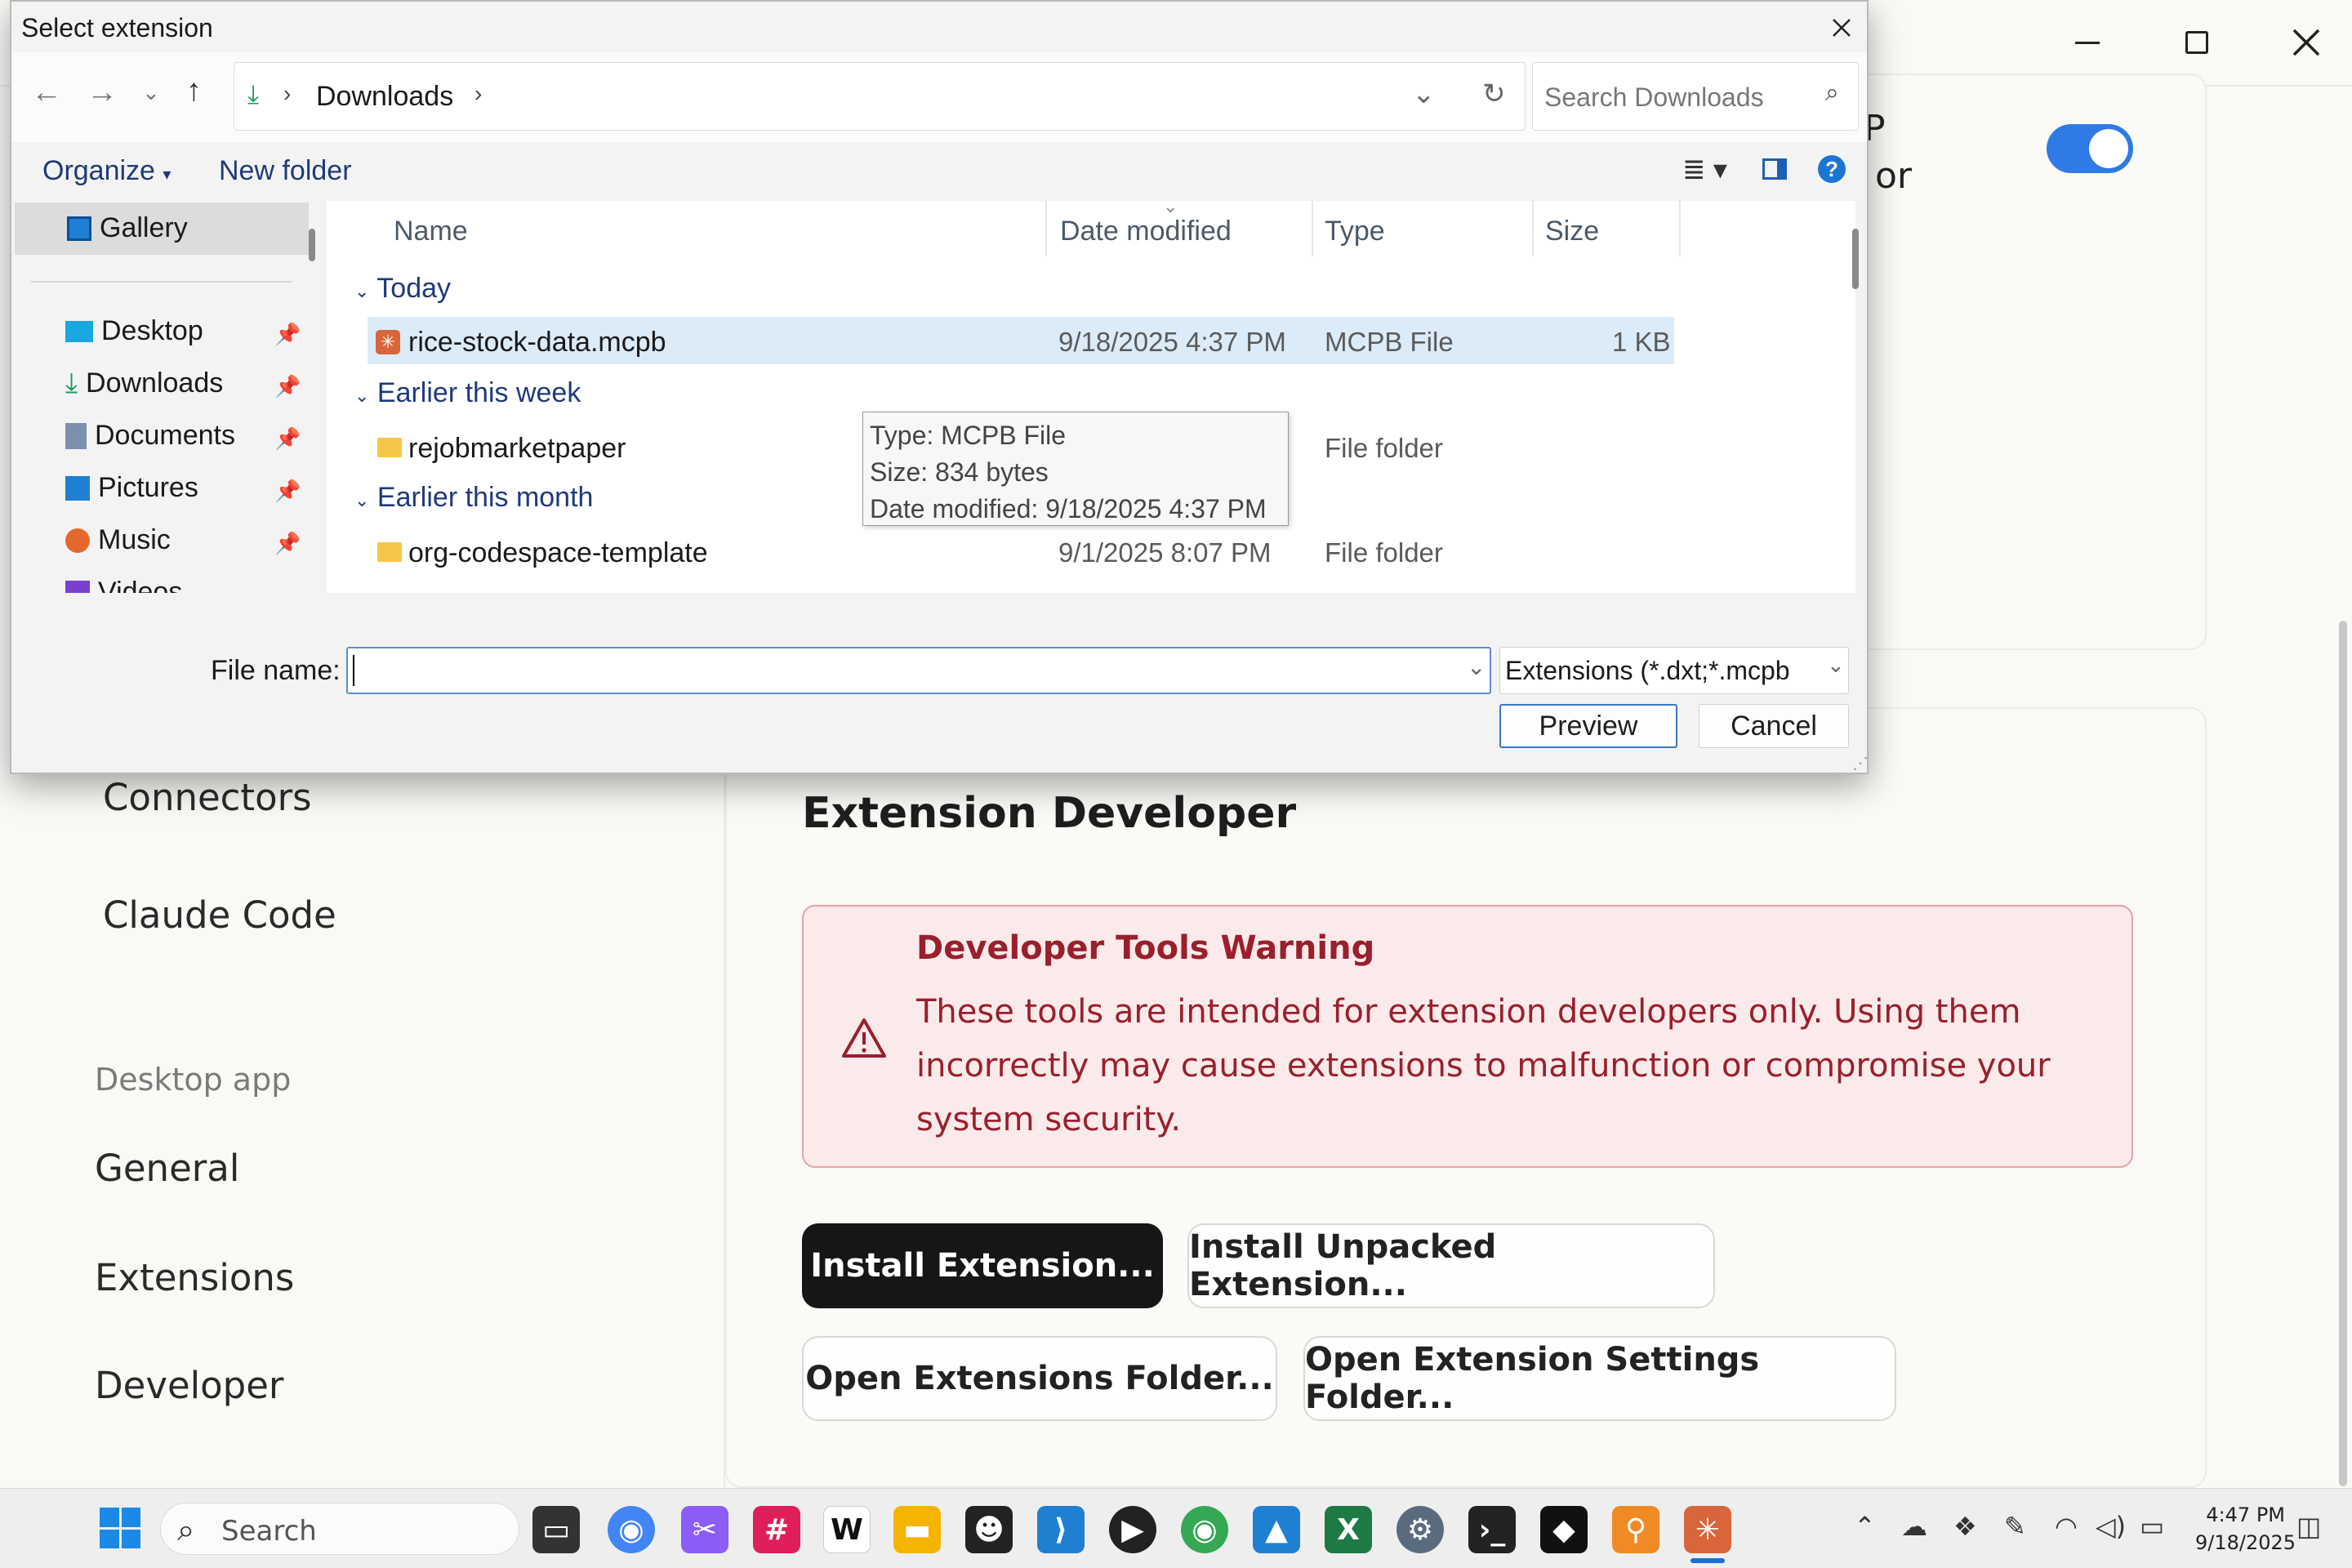  Describe the element at coordinates (1276, 1529) in the screenshot. I see `photos-icon: ▲` at that location.